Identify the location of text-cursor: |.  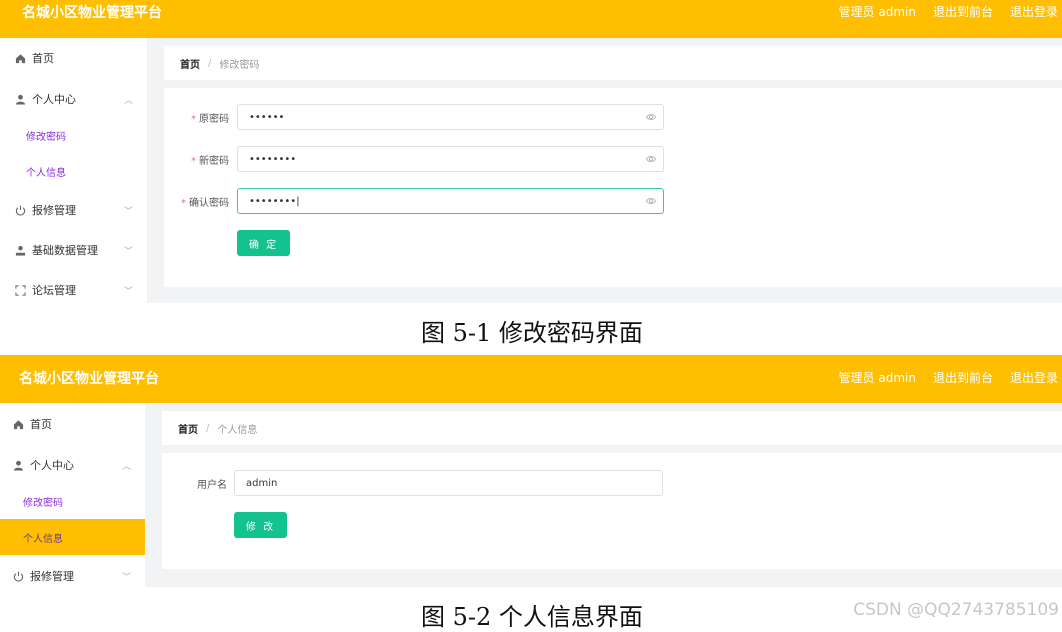
(298, 201).